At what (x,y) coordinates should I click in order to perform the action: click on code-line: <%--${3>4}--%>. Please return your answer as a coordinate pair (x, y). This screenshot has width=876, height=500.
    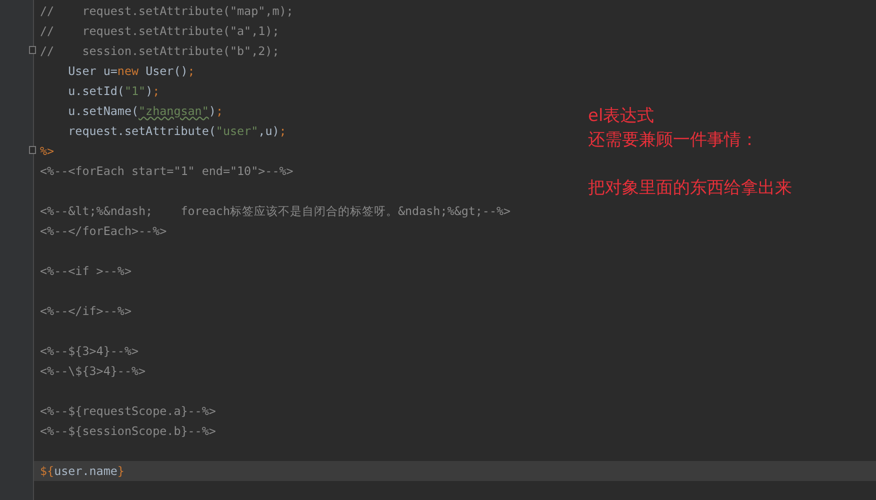
    Looking at the image, I should click on (89, 351).